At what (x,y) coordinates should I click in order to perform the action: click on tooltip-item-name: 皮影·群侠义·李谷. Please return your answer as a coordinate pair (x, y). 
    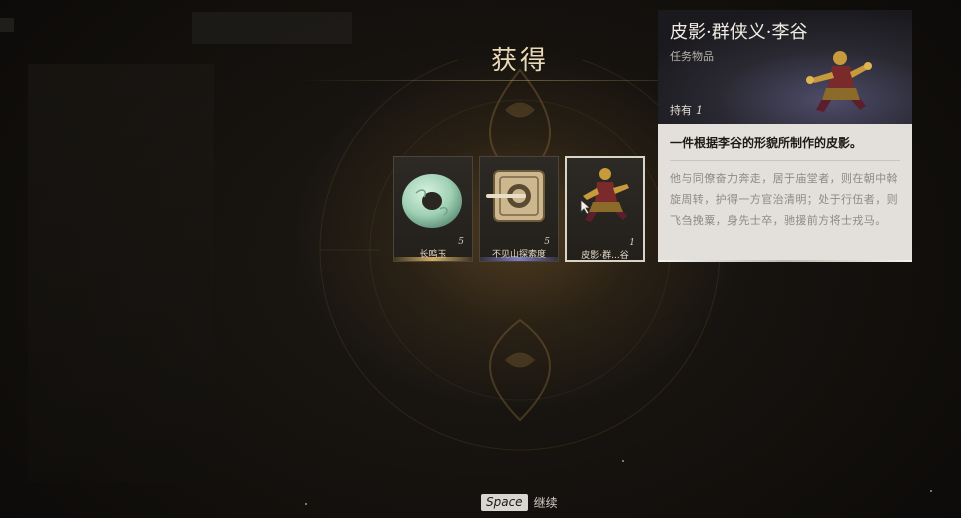
    Looking at the image, I should click on (739, 32).